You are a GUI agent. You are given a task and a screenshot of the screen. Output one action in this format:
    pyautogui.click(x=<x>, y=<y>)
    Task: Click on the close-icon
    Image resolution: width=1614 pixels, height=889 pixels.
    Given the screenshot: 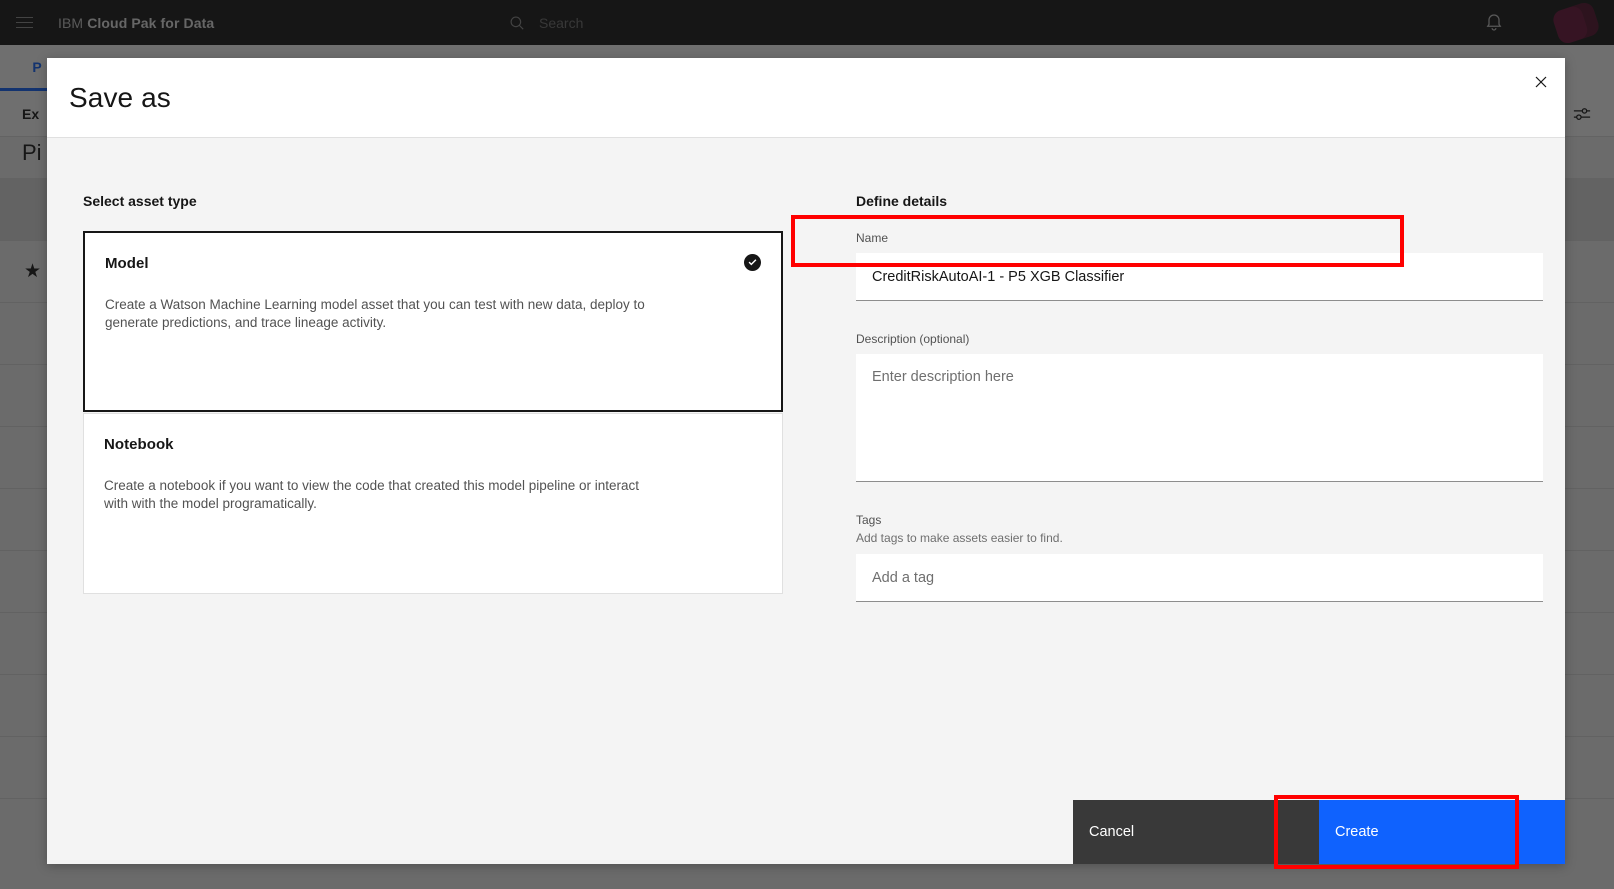 What is the action you would take?
    pyautogui.click(x=1541, y=82)
    